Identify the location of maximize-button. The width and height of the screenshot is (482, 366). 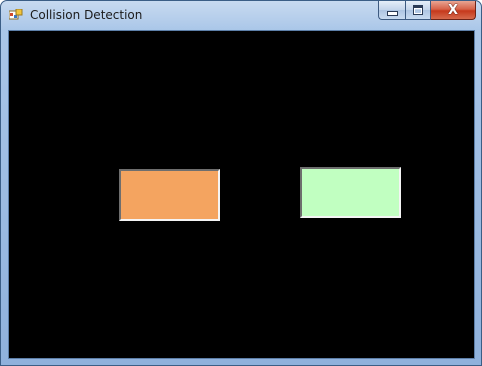
(418, 10).